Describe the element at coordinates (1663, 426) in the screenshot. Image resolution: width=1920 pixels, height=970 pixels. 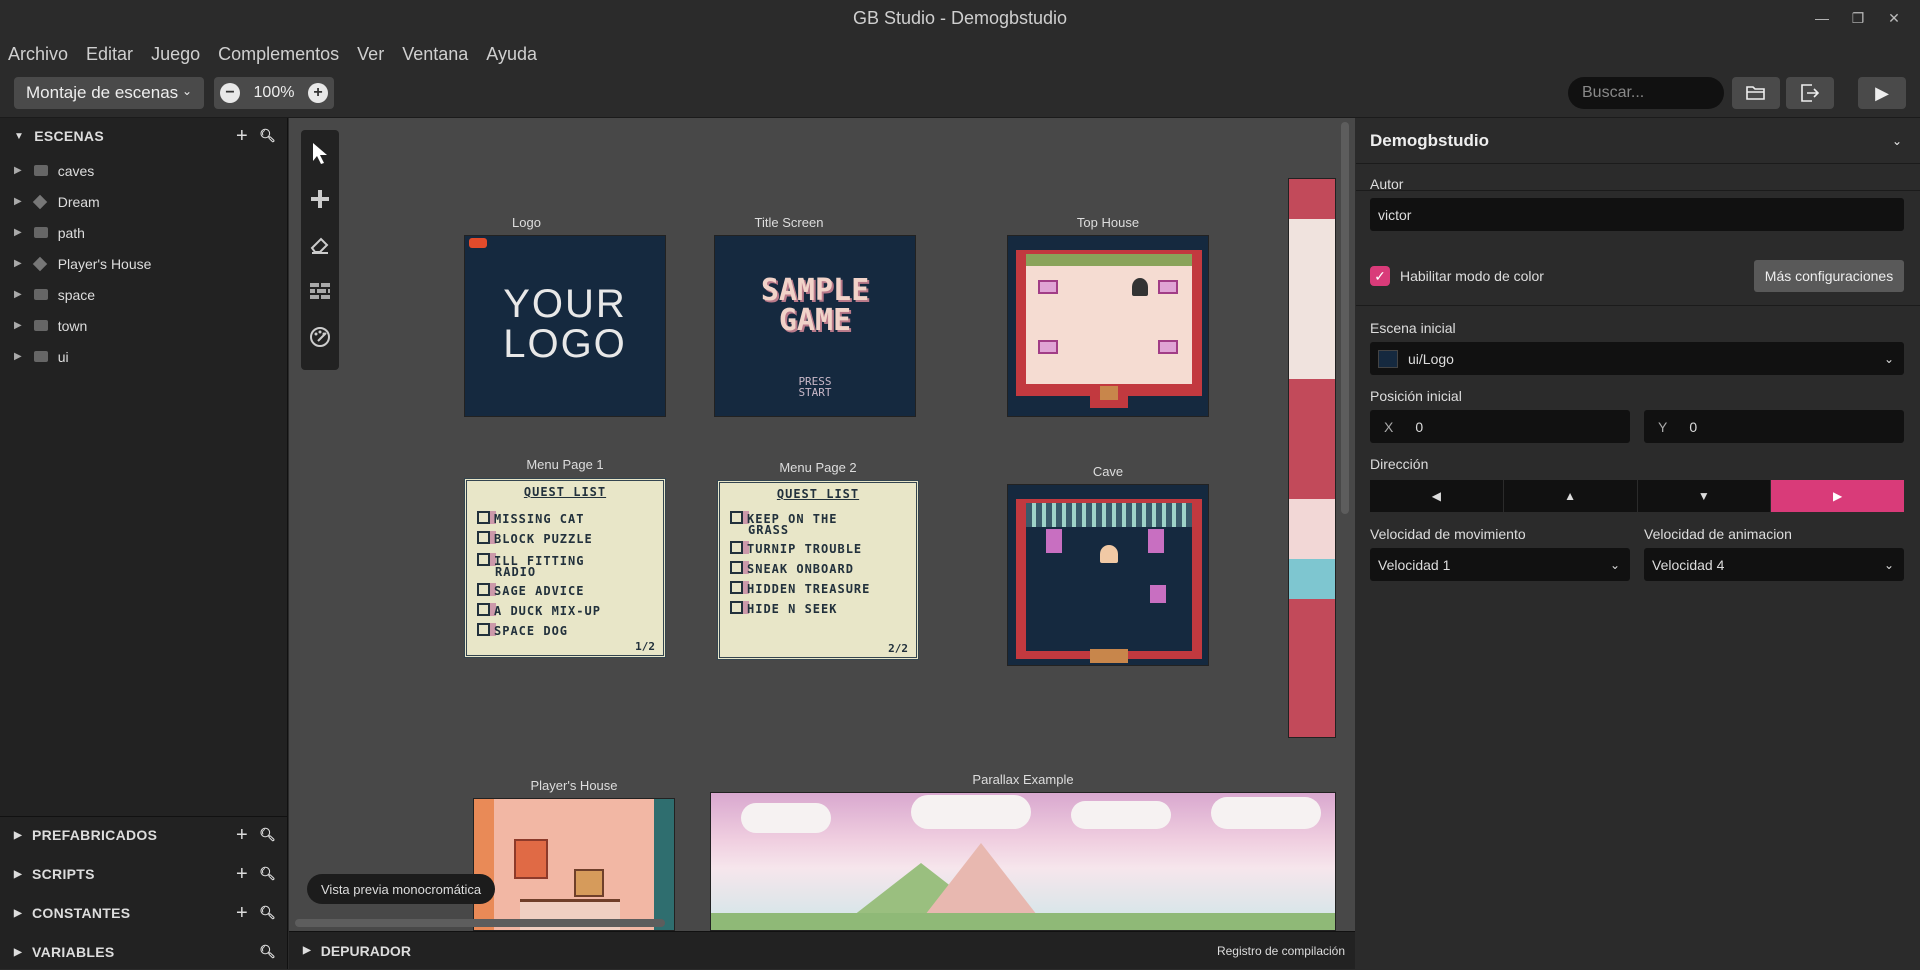
I see `y-prefix: Y` at that location.